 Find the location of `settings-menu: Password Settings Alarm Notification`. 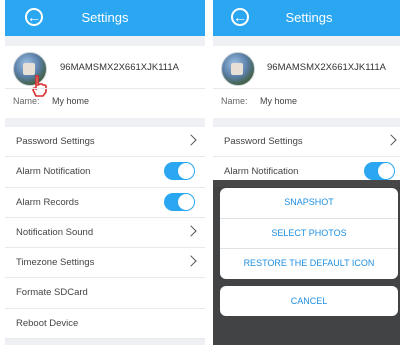

settings-menu: Password Settings Alarm Notification is located at coordinates (306, 157).